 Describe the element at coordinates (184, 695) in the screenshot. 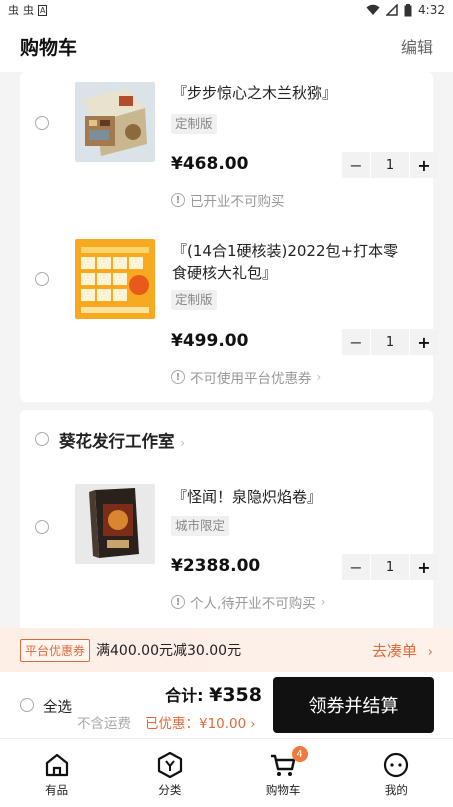

I see `total-label: 合计:` at that location.